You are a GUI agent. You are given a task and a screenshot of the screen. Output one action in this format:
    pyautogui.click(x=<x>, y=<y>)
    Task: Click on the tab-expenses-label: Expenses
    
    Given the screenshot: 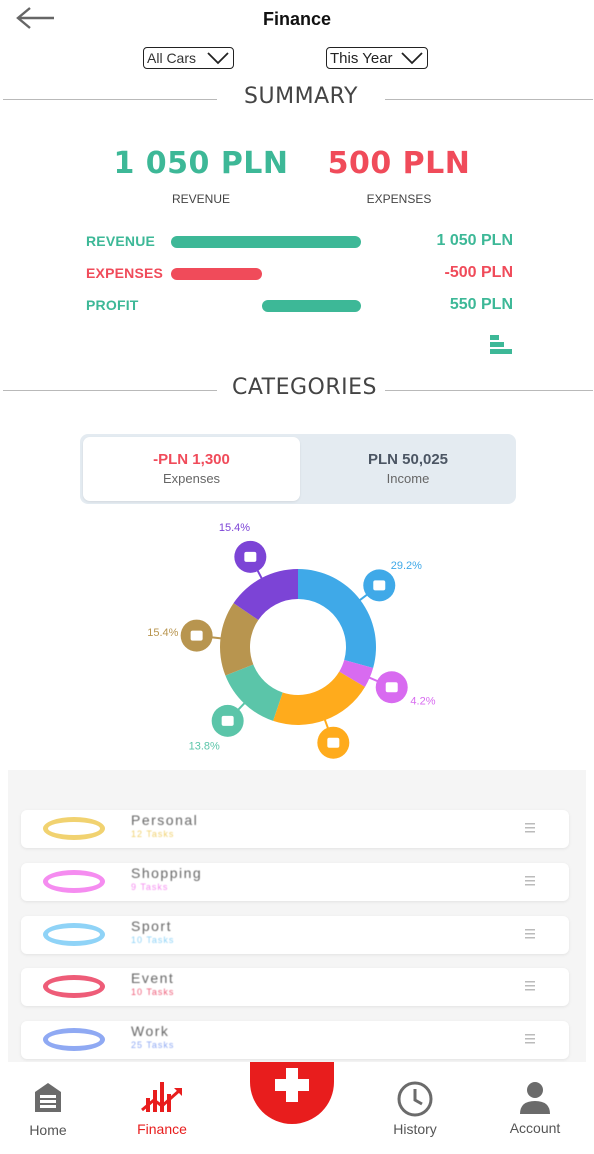 What is the action you would take?
    pyautogui.click(x=191, y=478)
    